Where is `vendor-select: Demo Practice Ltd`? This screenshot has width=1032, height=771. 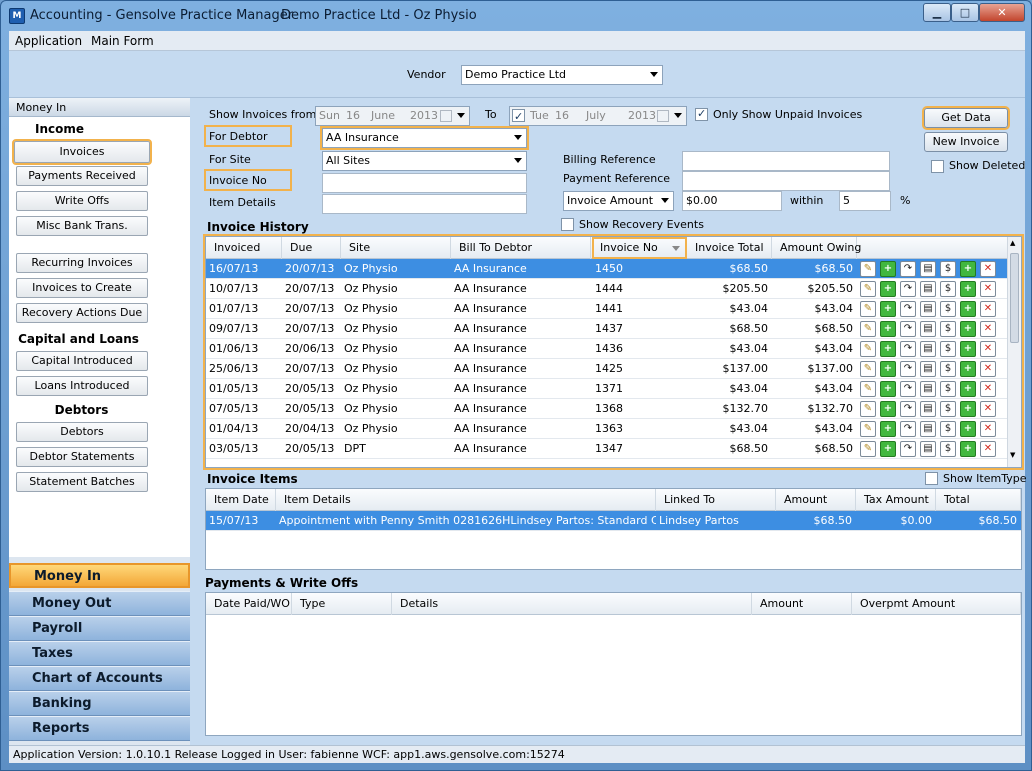 vendor-select: Demo Practice Ltd is located at coordinates (562, 75).